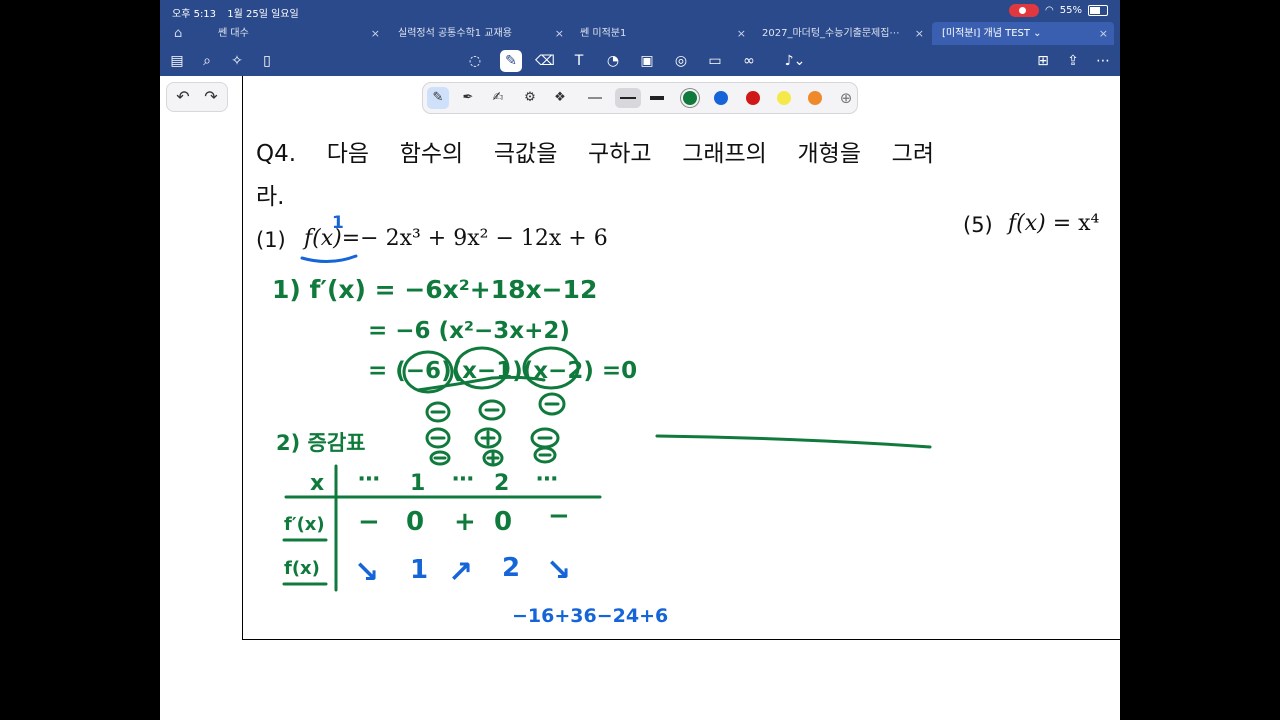 The height and width of the screenshot is (720, 1280). What do you see at coordinates (1103, 61) in the screenshot?
I see `more-icon: ⋯` at bounding box center [1103, 61].